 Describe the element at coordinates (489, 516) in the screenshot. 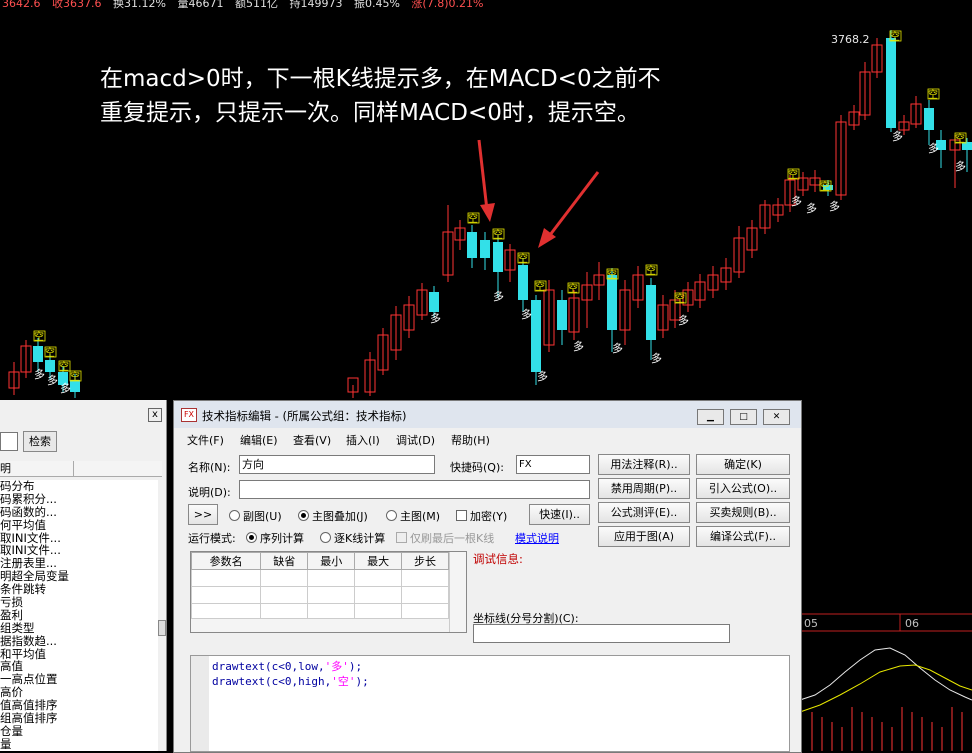

I see `encrypt-label: 加密(Y)` at that location.